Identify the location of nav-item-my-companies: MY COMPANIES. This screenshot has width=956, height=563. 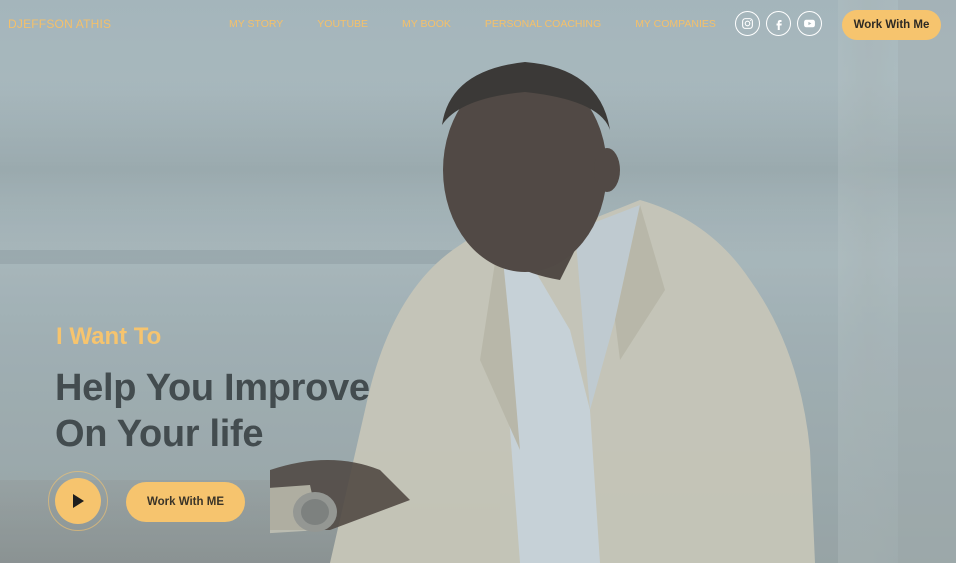
(675, 24).